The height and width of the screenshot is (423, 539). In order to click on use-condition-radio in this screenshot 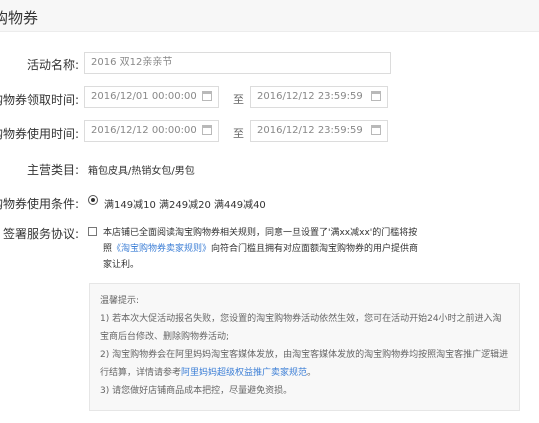, I will do `click(93, 200)`.